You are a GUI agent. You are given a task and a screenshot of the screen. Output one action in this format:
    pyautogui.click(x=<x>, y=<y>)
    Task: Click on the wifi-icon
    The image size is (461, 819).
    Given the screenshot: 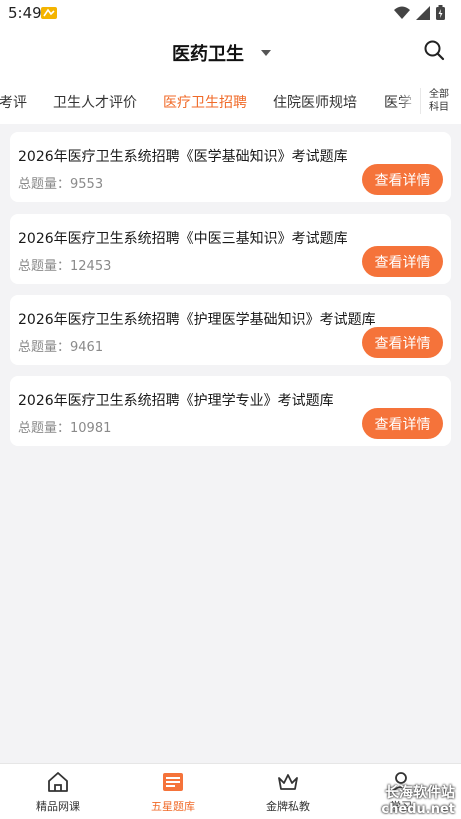 What is the action you would take?
    pyautogui.click(x=402, y=12)
    